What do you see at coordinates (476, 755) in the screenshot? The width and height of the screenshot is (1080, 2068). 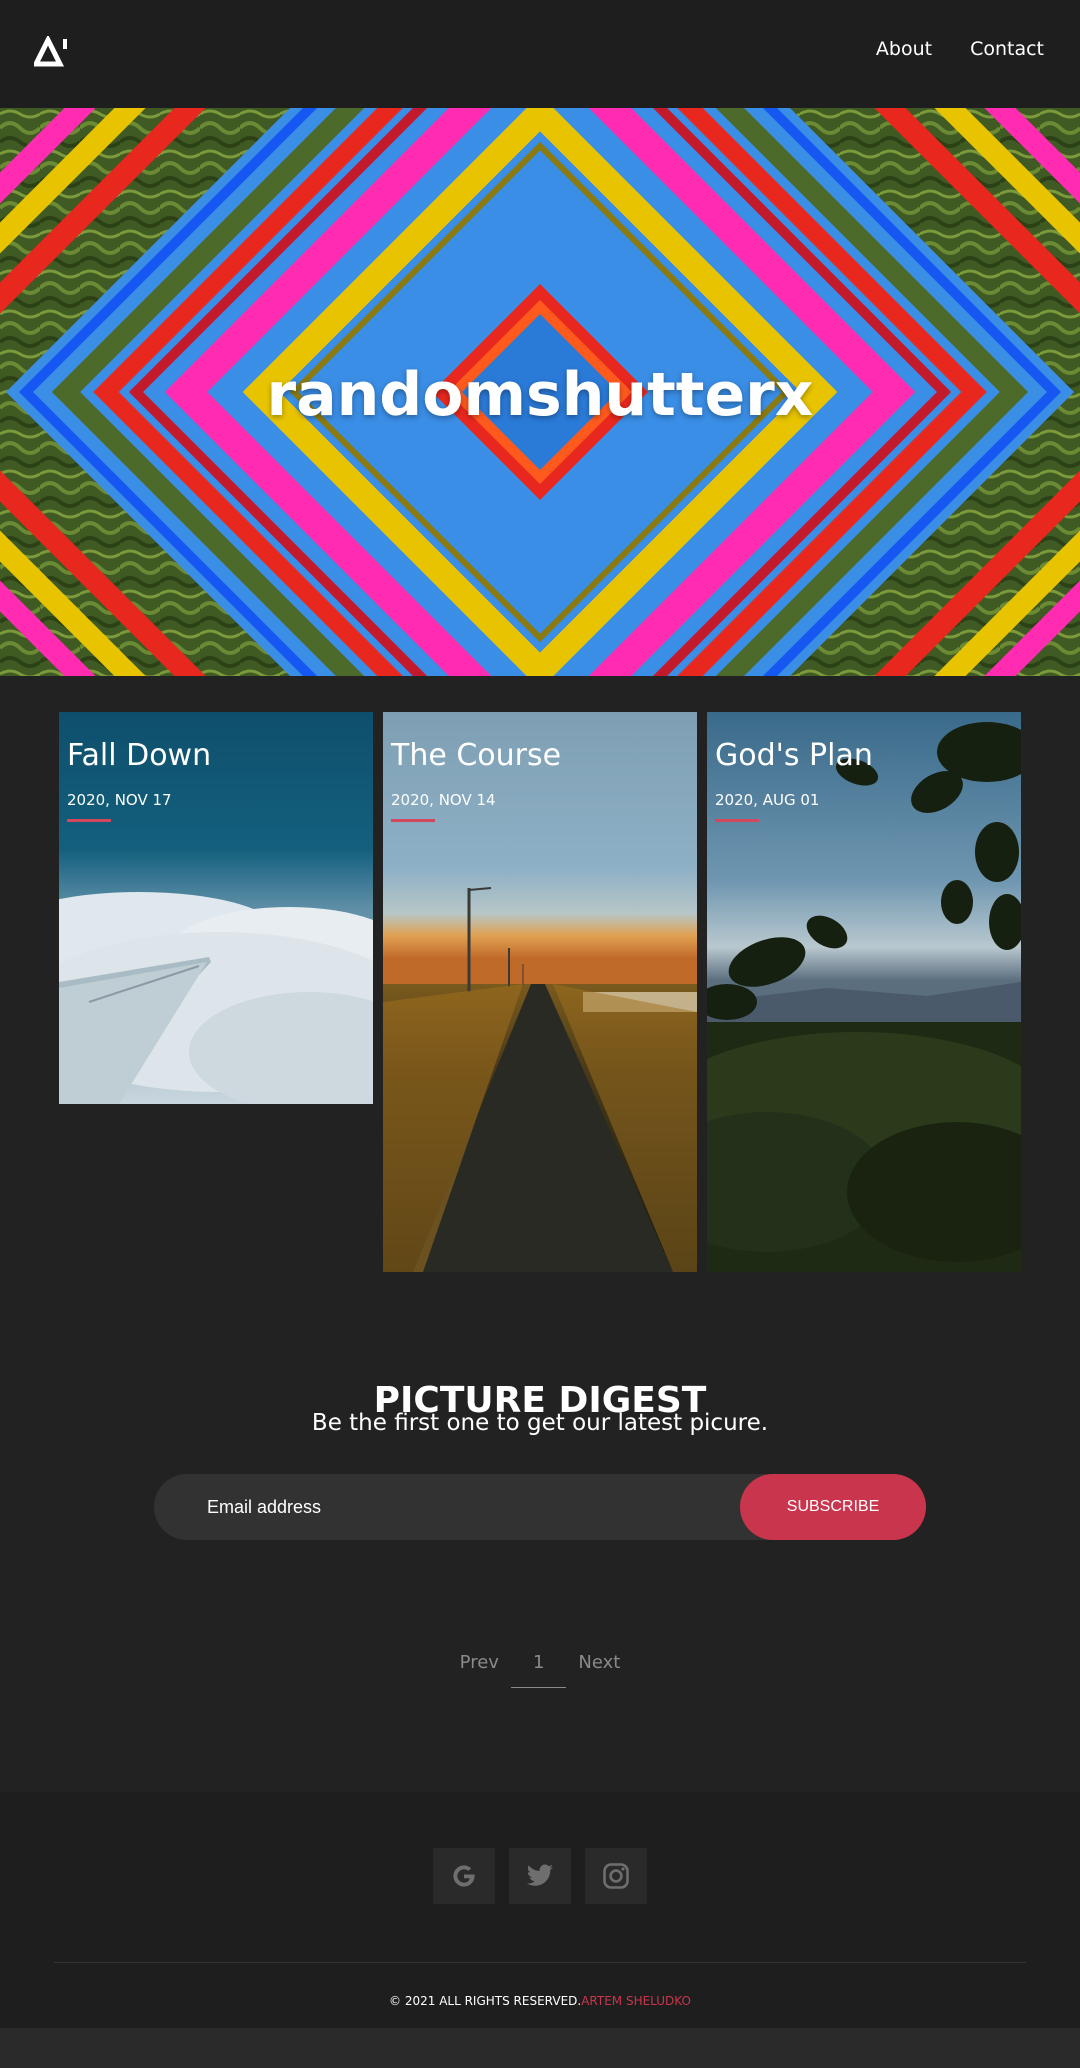 I see `post-title: The Course` at bounding box center [476, 755].